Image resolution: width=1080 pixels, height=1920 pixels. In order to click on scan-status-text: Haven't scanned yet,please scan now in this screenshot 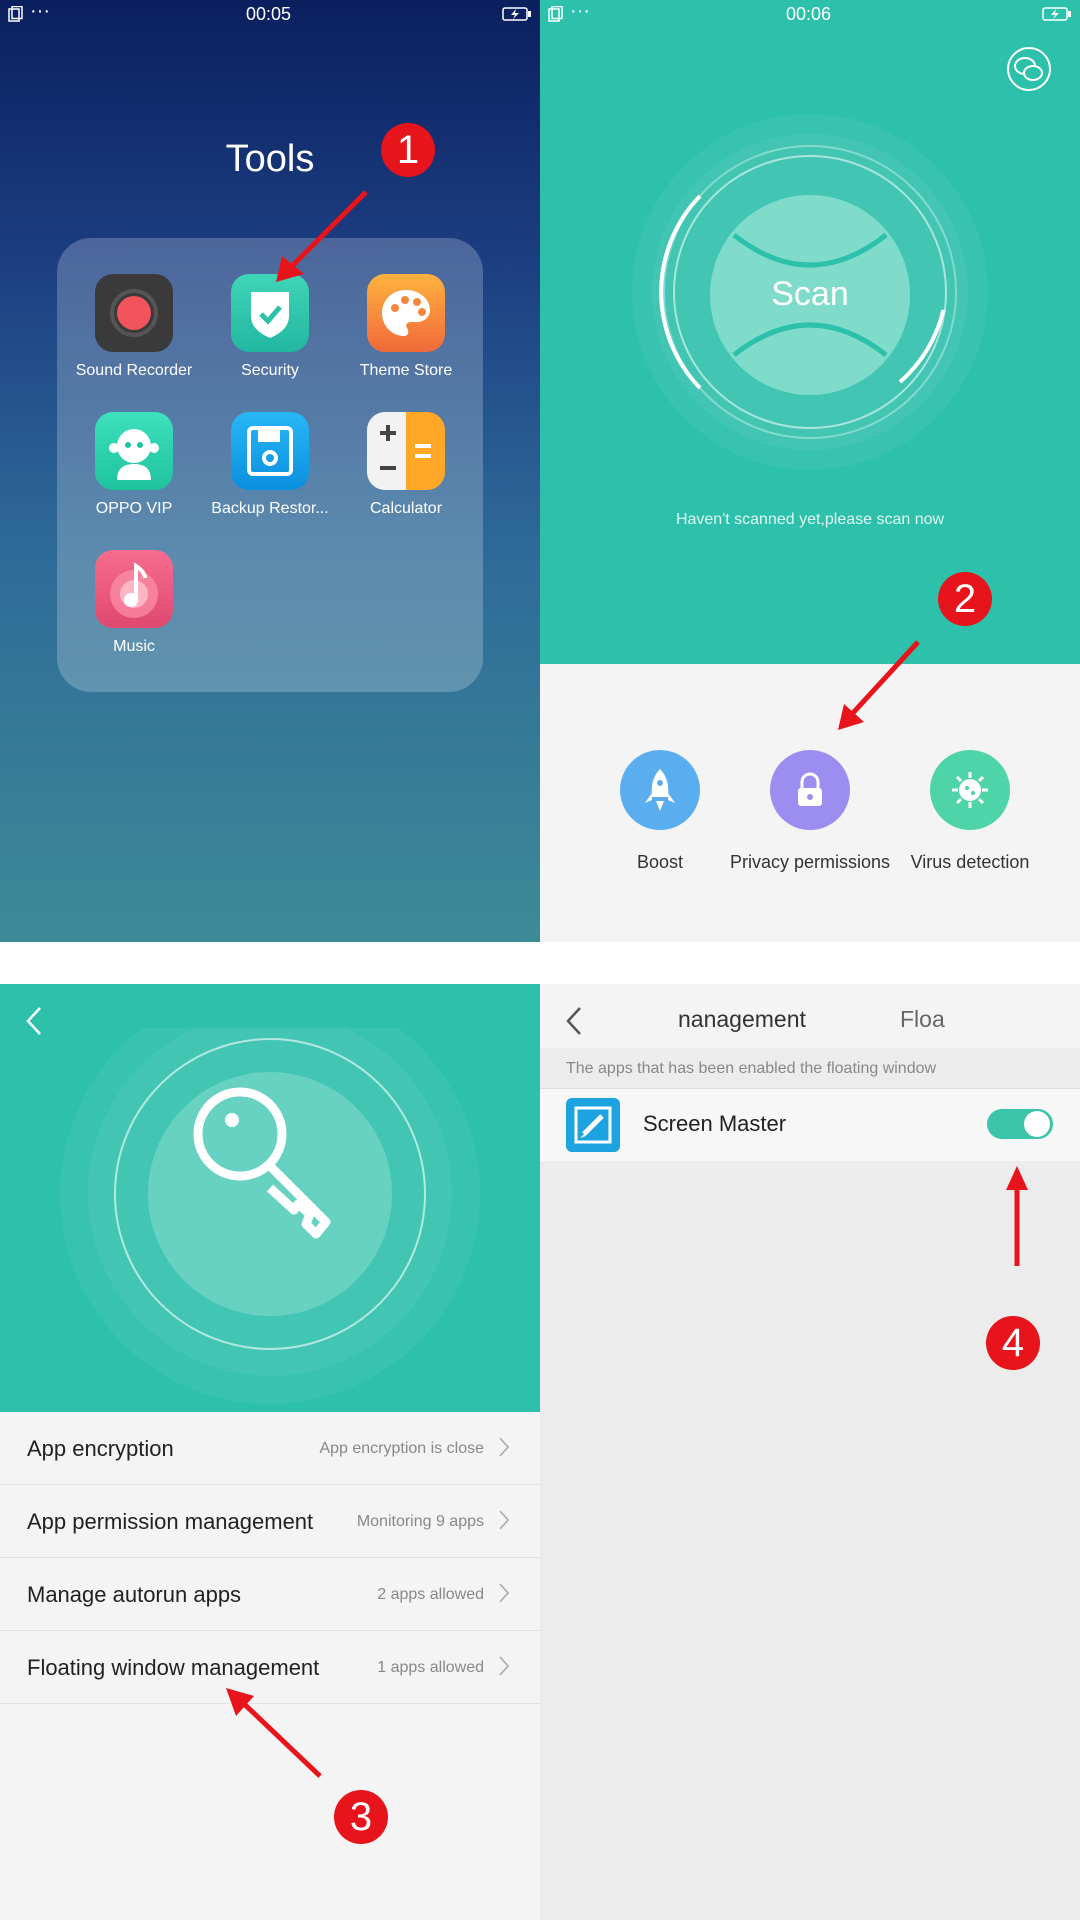, I will do `click(810, 519)`.